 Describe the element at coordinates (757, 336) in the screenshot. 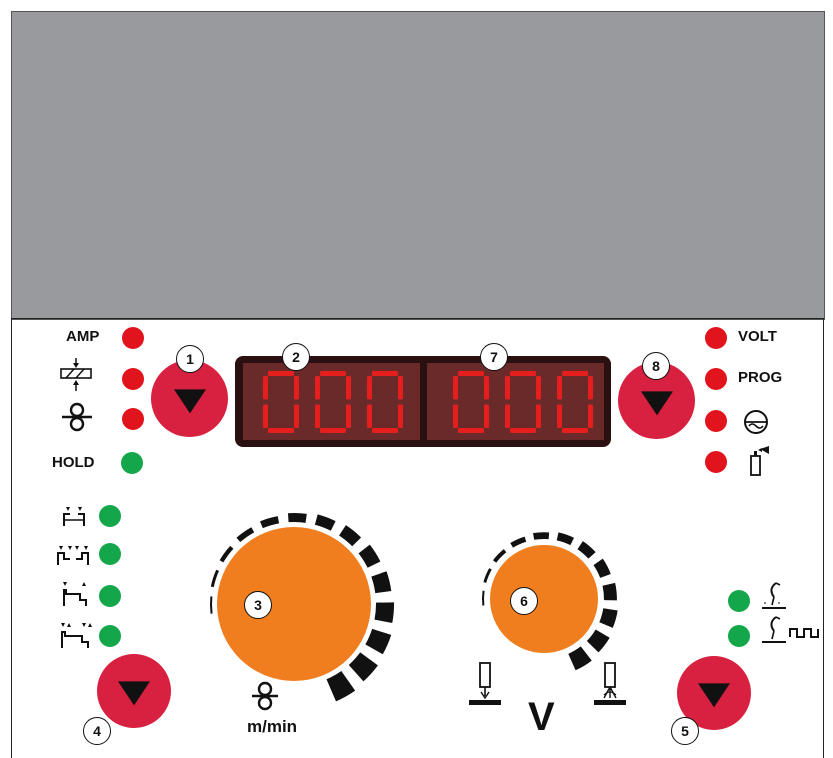

I see `volt-label: VOLT` at that location.